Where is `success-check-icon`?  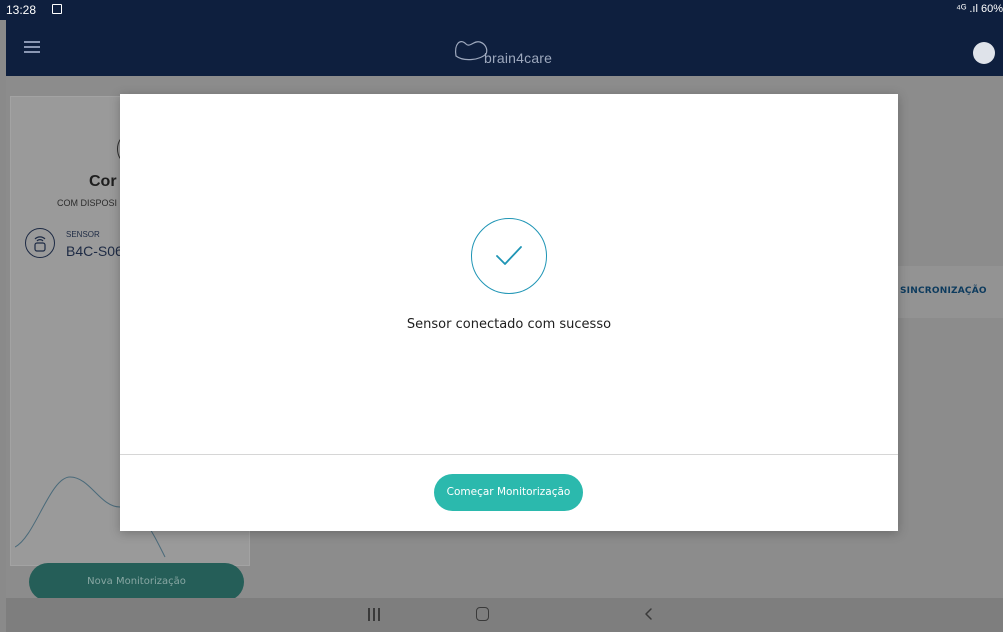
success-check-icon is located at coordinates (509, 256).